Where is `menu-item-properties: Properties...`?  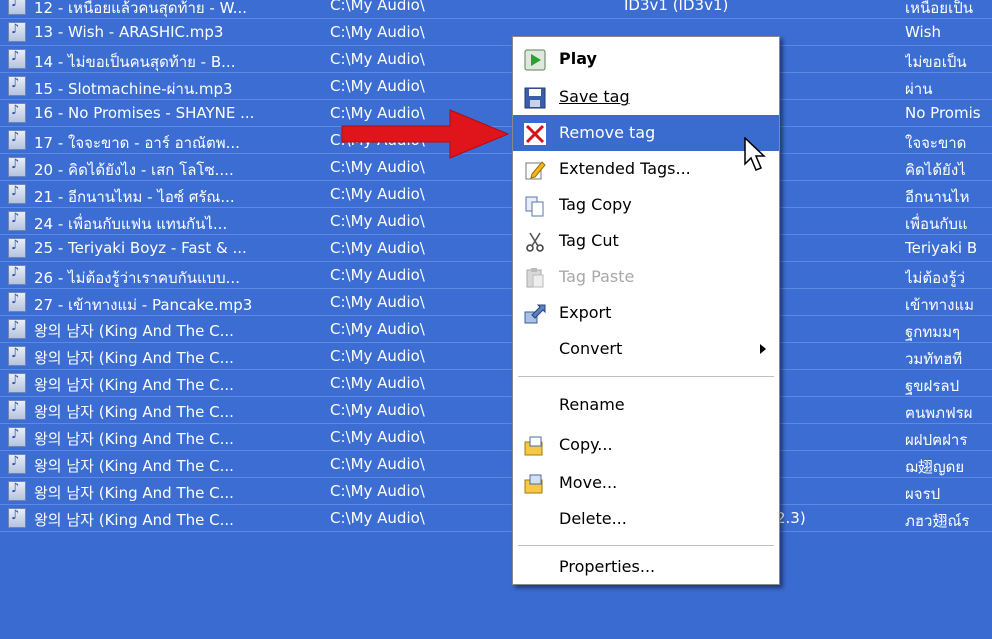 menu-item-properties: Properties... is located at coordinates (646, 567).